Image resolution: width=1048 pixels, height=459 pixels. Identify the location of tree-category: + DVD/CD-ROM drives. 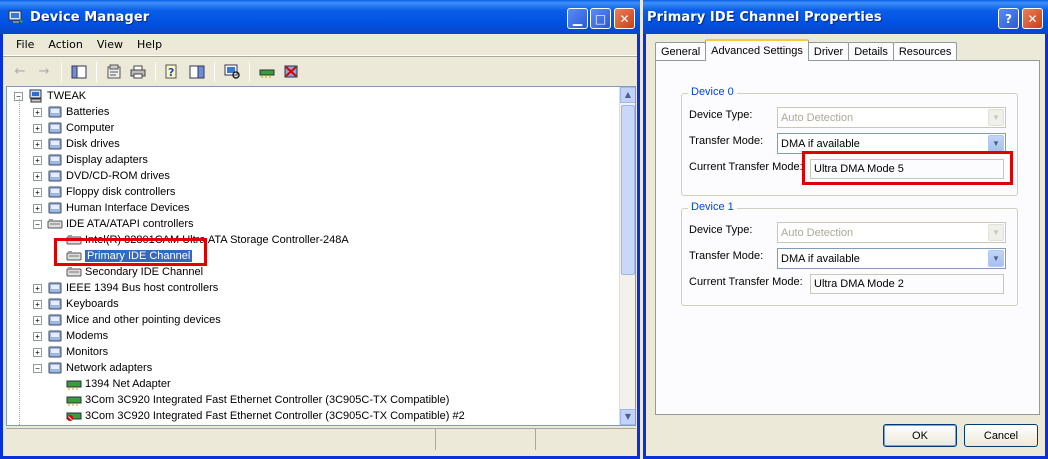
(101, 176).